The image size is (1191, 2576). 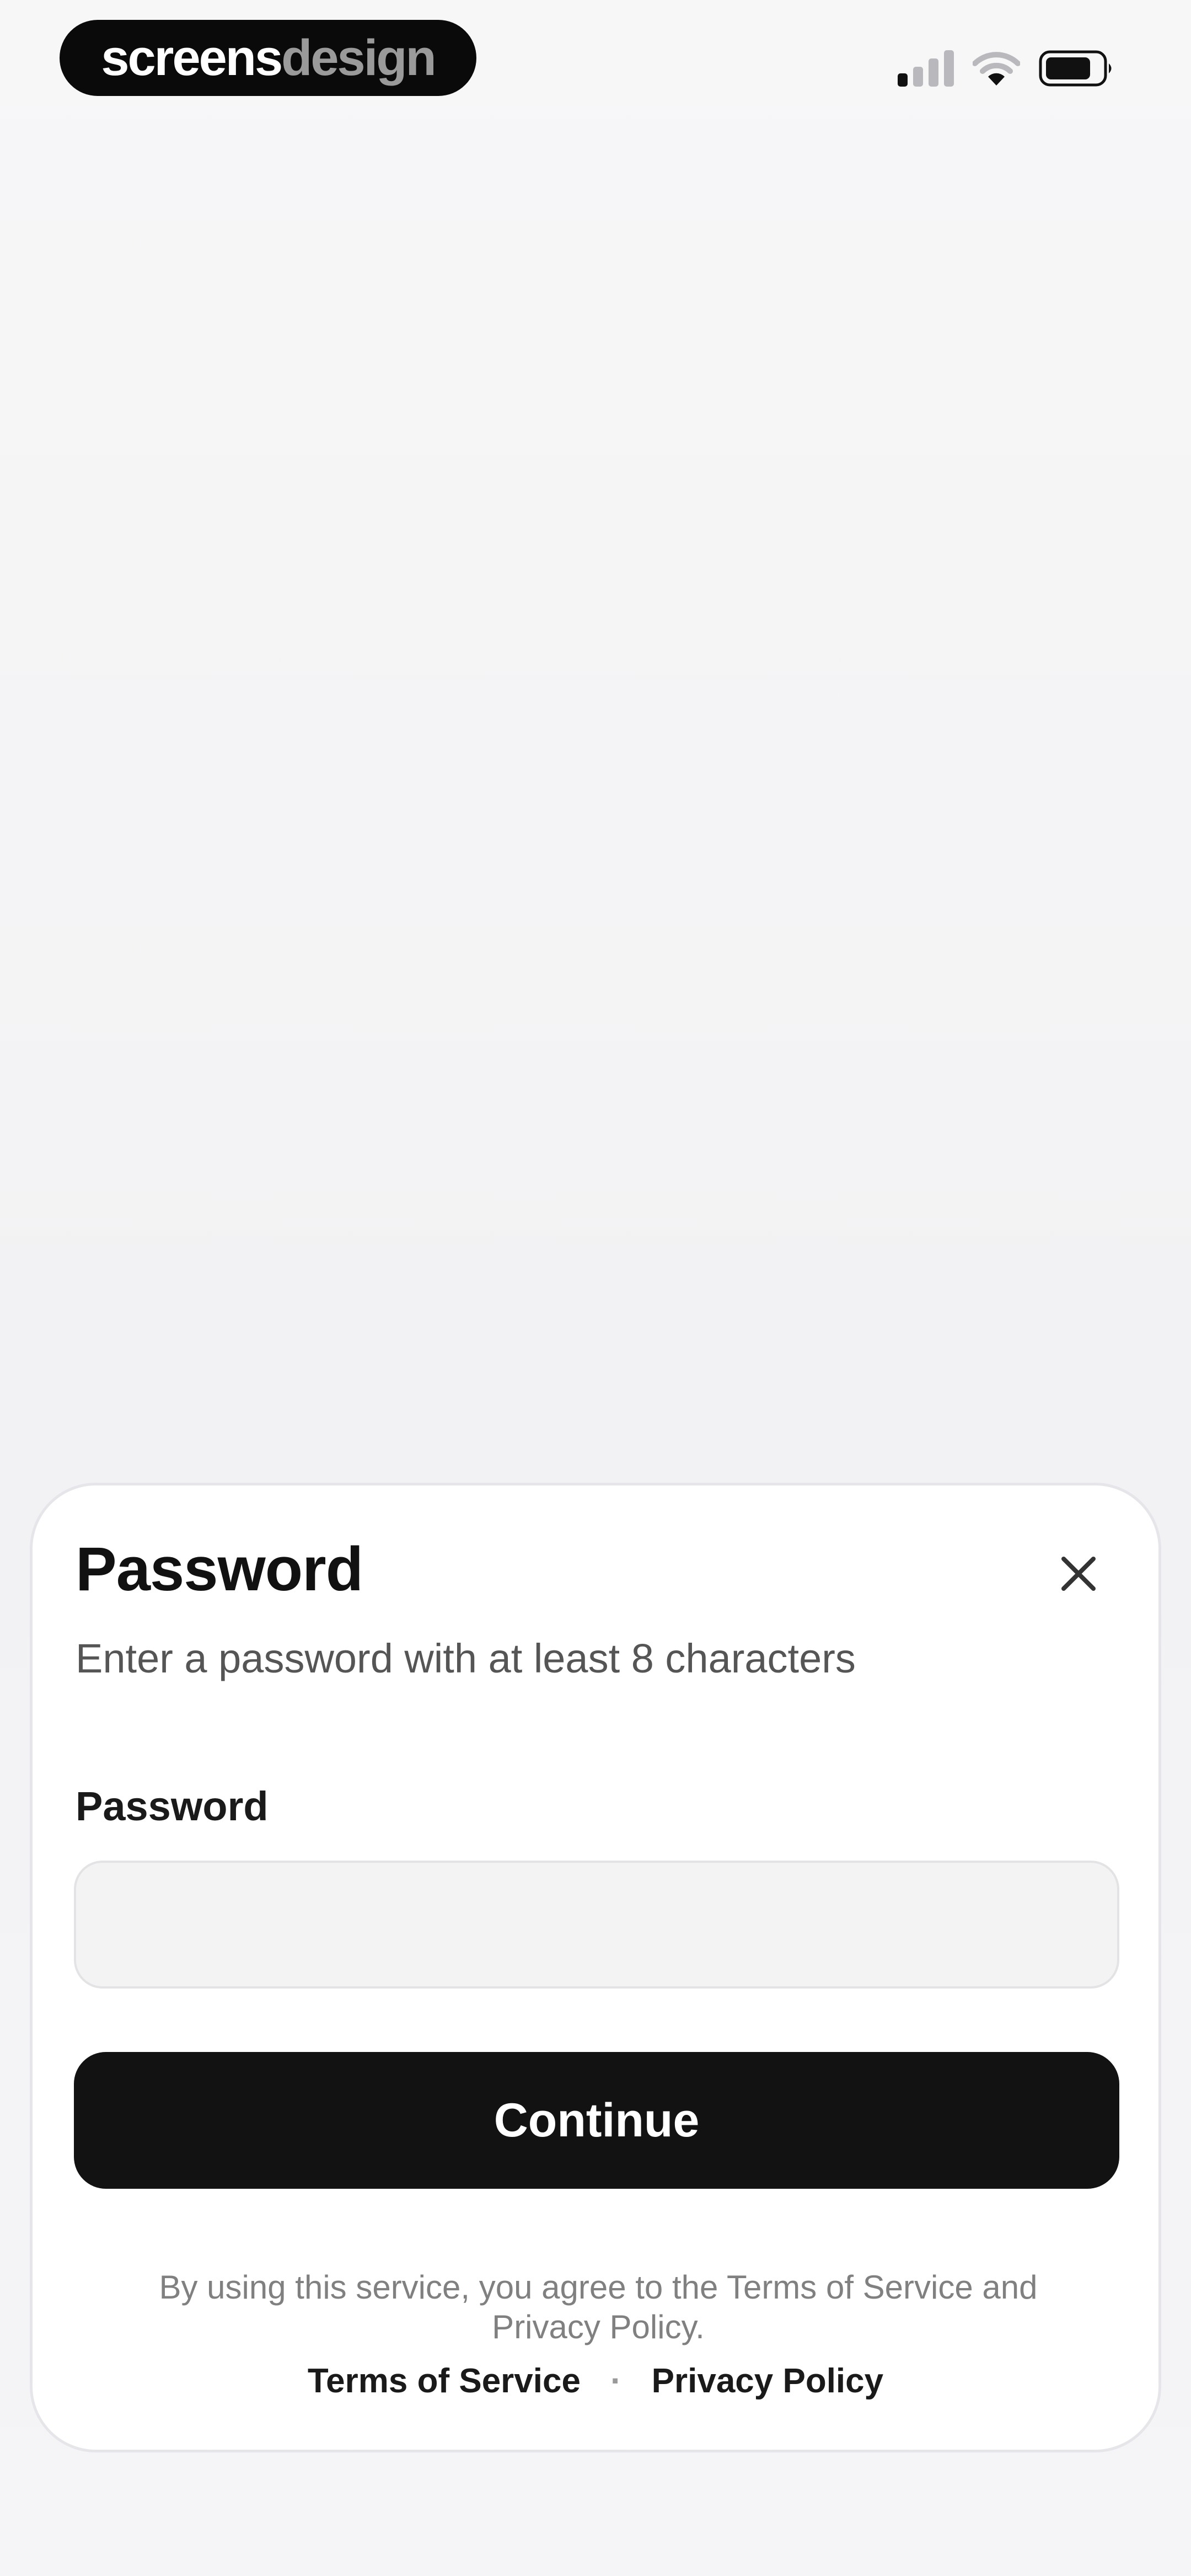 What do you see at coordinates (358, 57) in the screenshot?
I see `watermark-part-design: design` at bounding box center [358, 57].